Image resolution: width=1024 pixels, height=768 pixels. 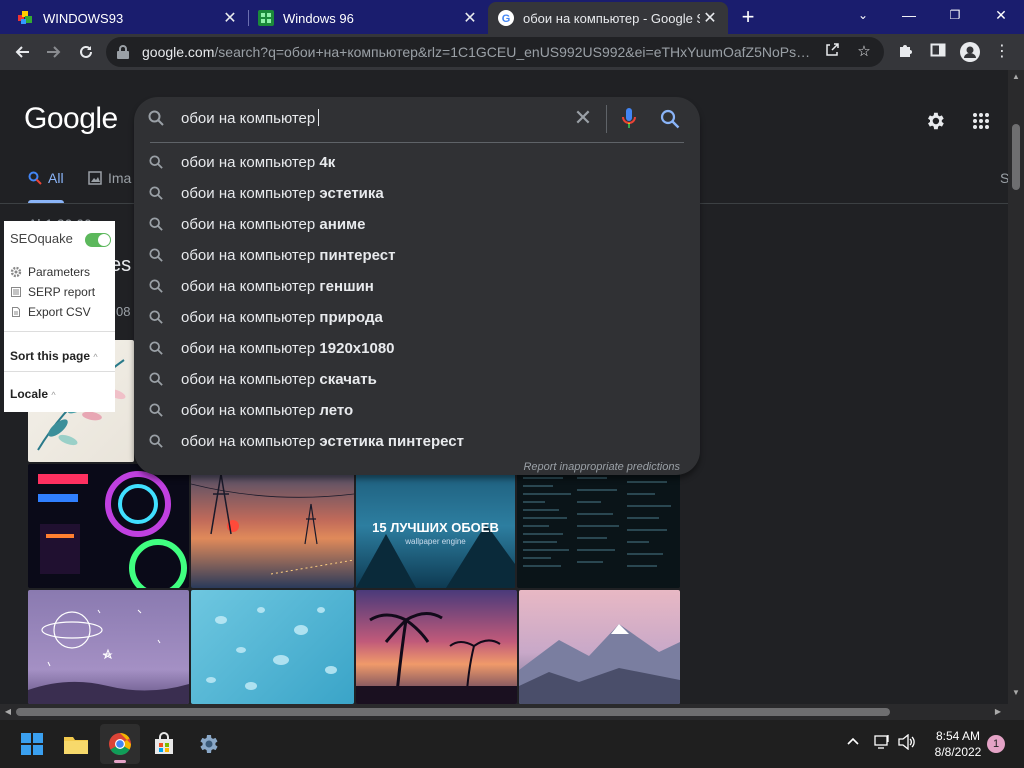 What do you see at coordinates (53, 395) in the screenshot?
I see `chevron-up-icon: ^` at bounding box center [53, 395].